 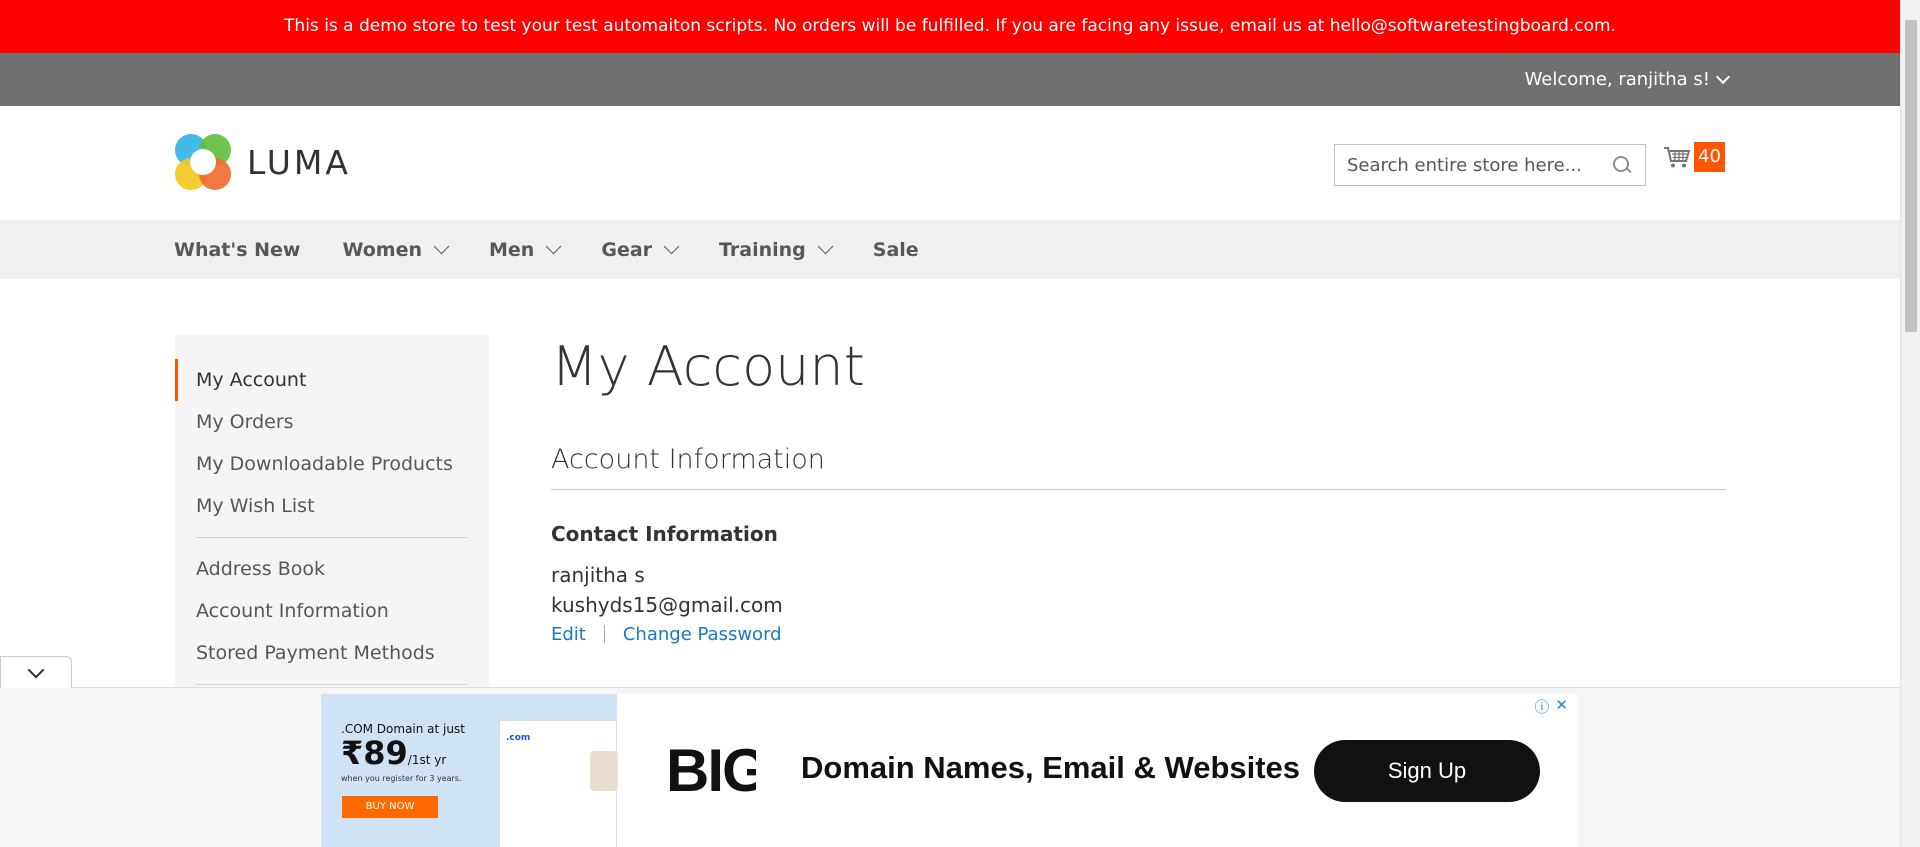 I want to click on cart-icon, so click(x=1677, y=157).